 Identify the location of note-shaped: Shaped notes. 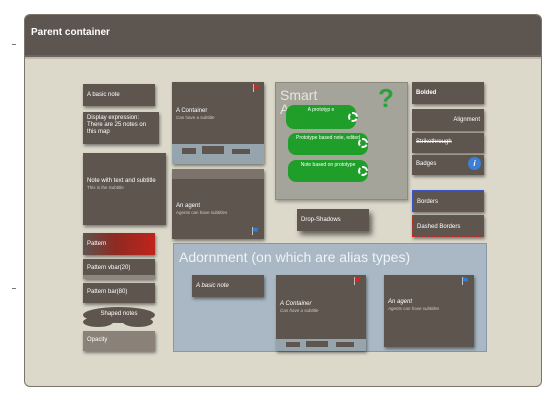
(119, 316).